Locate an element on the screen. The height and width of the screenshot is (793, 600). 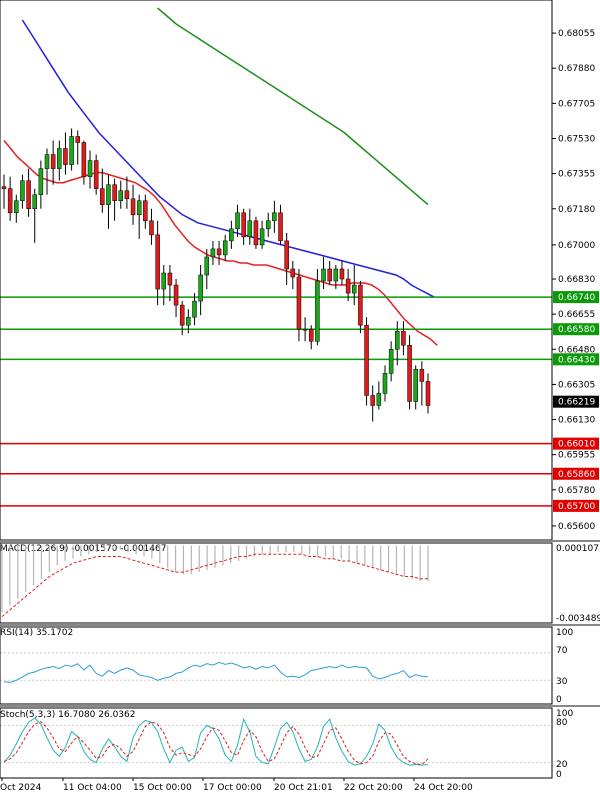
time-label-4: 20 Oct 21:01 is located at coordinates (303, 788).